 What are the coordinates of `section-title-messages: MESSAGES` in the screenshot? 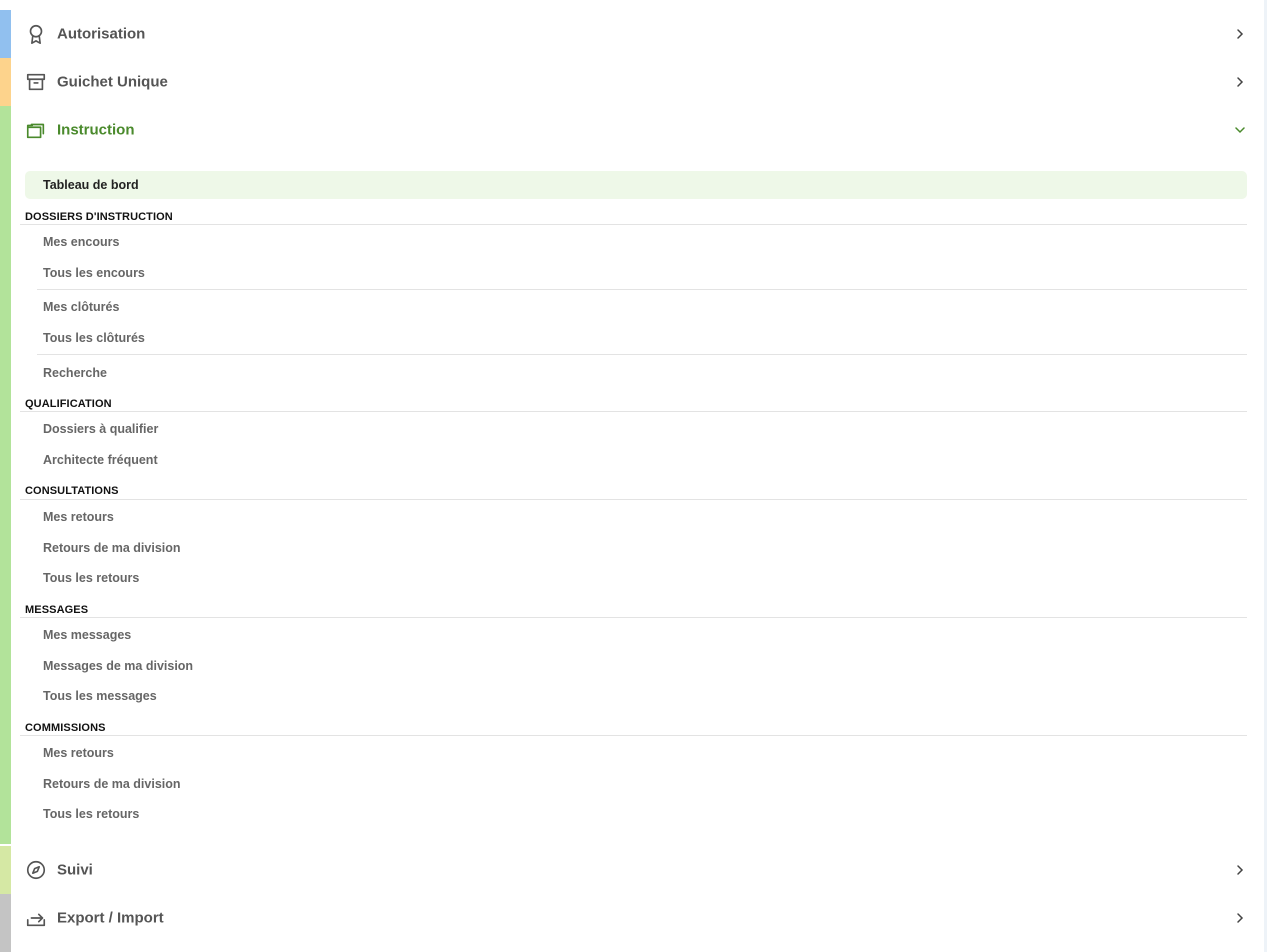 It's located at (57, 610).